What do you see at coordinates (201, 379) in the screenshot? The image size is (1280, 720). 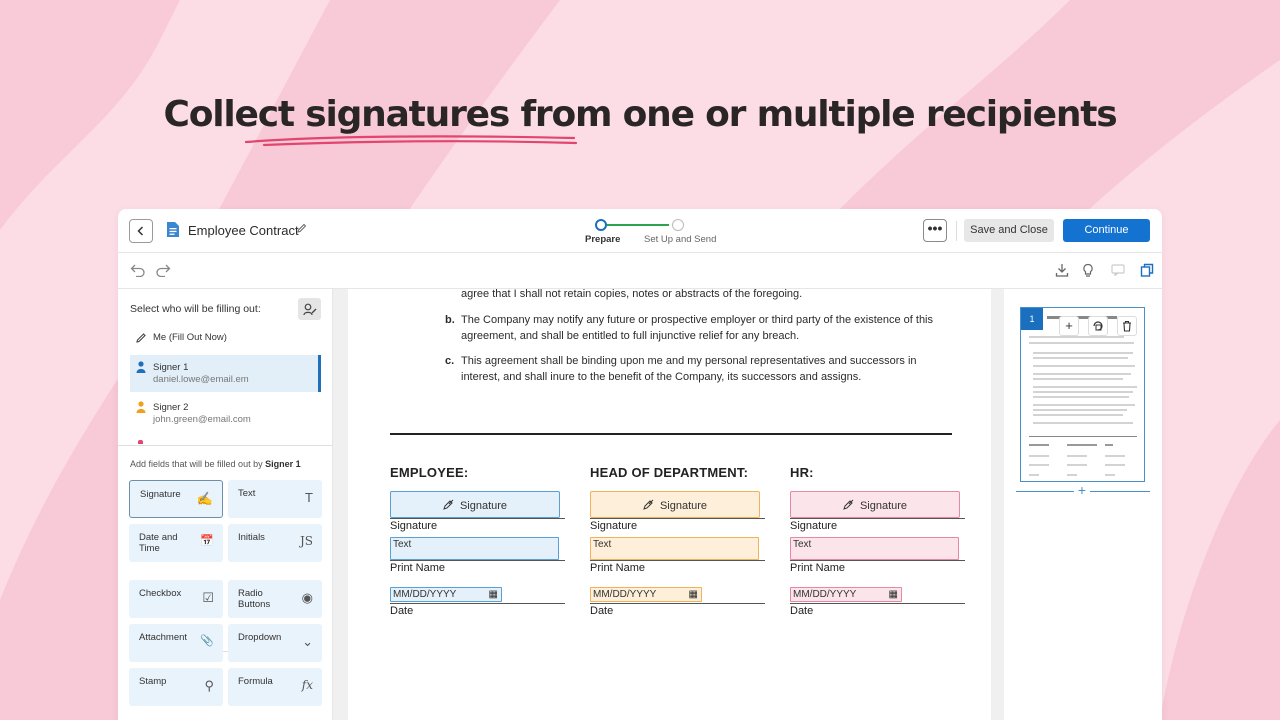 I see `signer-1-email: daniel.lowe@email.em` at bounding box center [201, 379].